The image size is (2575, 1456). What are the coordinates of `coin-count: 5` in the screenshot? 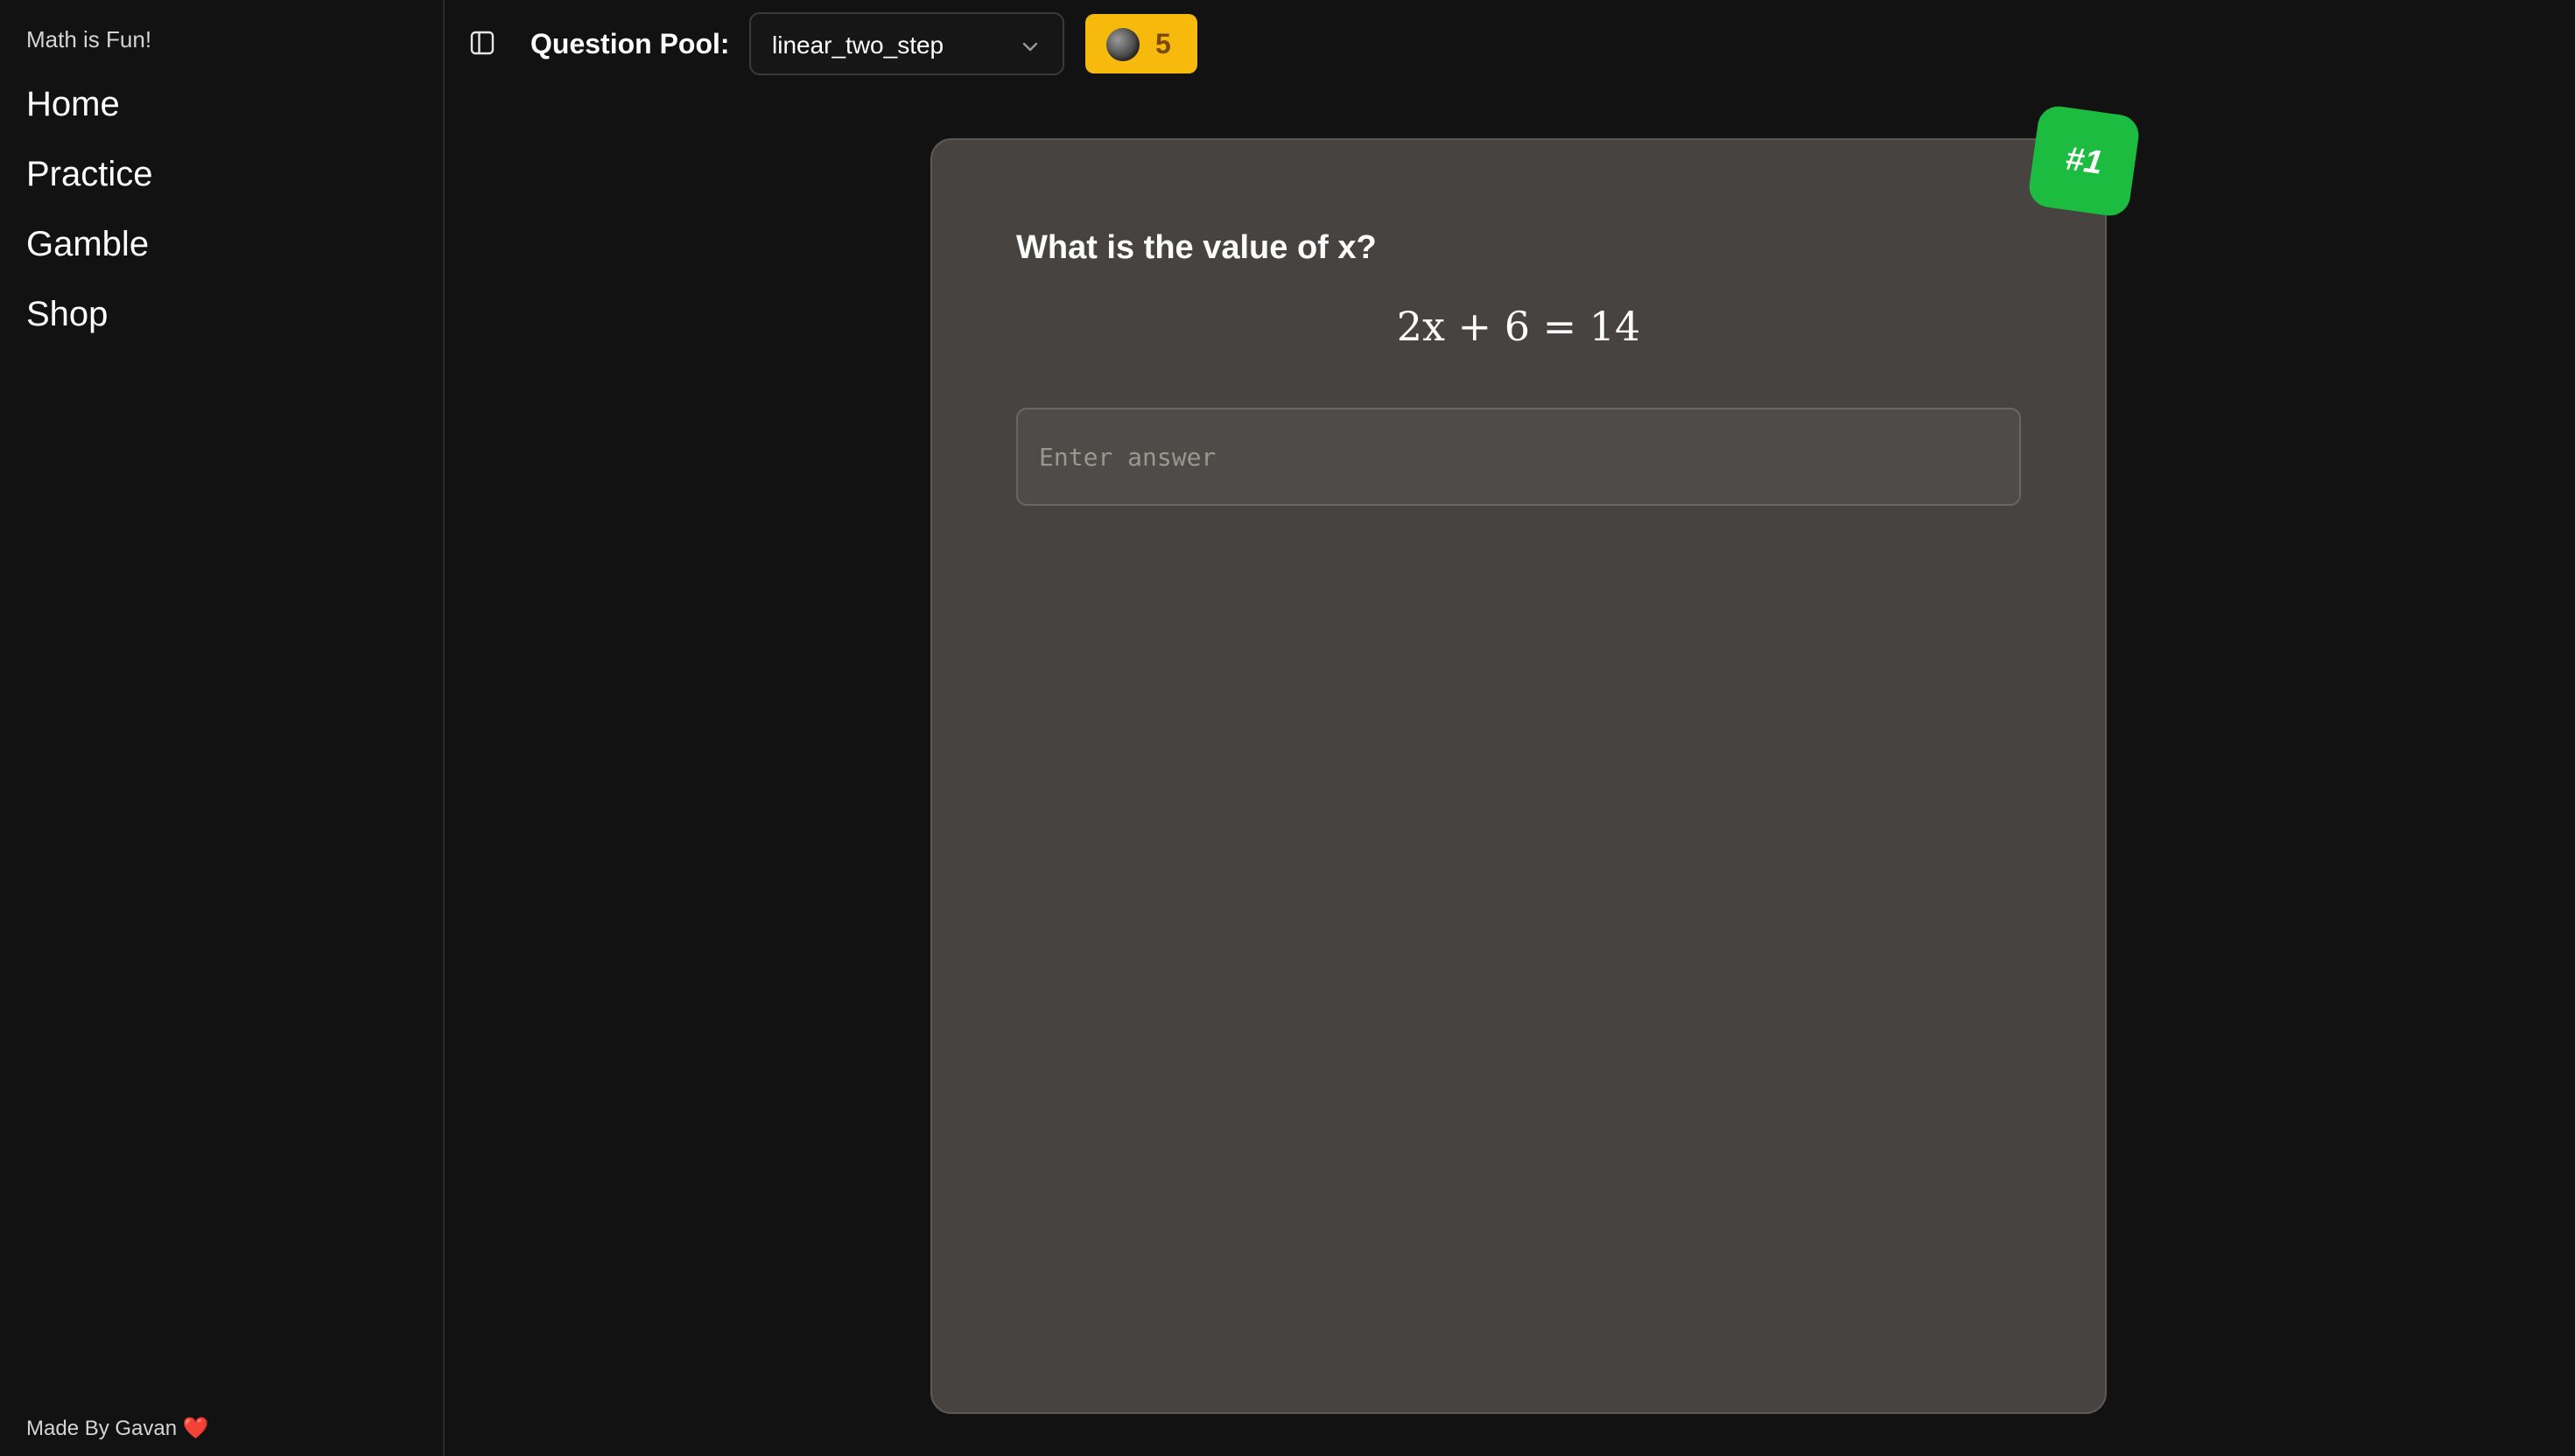 It's located at (1163, 44).